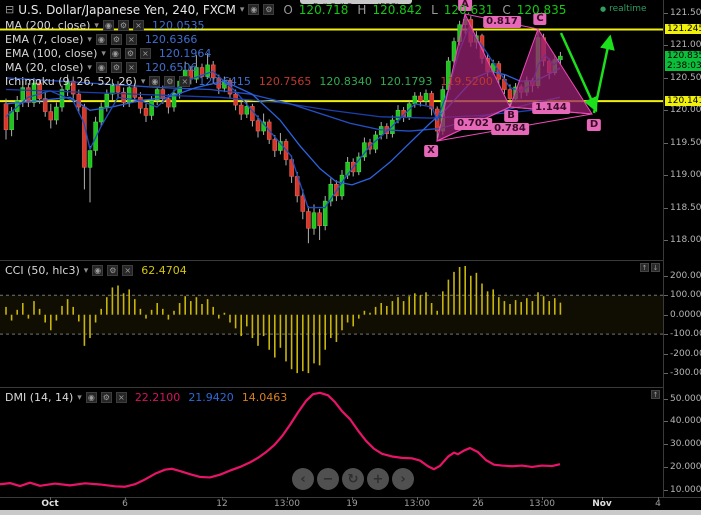 Image resolution: width=701 pixels, height=515 pixels. What do you see at coordinates (350, 503) in the screenshot?
I see `time-axis: Oct 6 12 13:00 19 13:00 26 13:00 Nov 4` at bounding box center [350, 503].